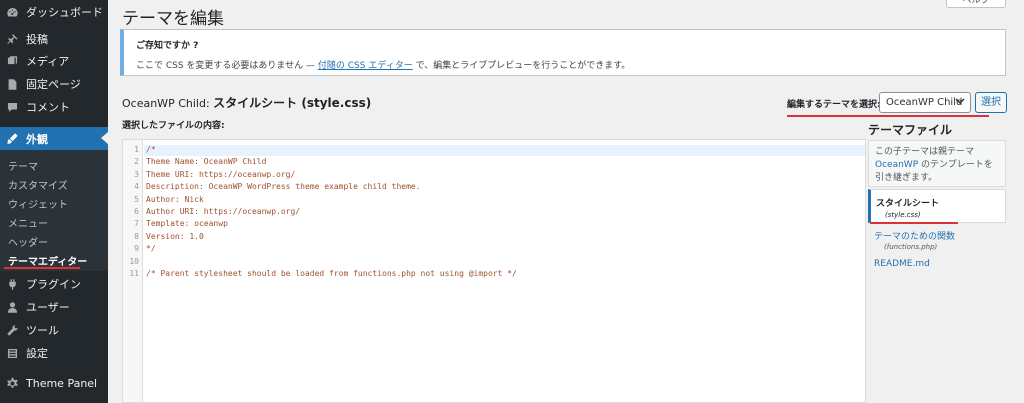  What do you see at coordinates (38, 184) in the screenshot?
I see `submenu-customize: カスタマイズ` at bounding box center [38, 184].